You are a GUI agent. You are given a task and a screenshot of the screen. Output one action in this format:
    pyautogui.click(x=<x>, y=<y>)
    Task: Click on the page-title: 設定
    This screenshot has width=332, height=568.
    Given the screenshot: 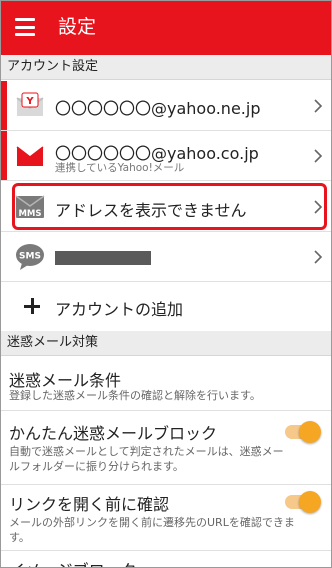 What is the action you would take?
    pyautogui.click(x=77, y=27)
    